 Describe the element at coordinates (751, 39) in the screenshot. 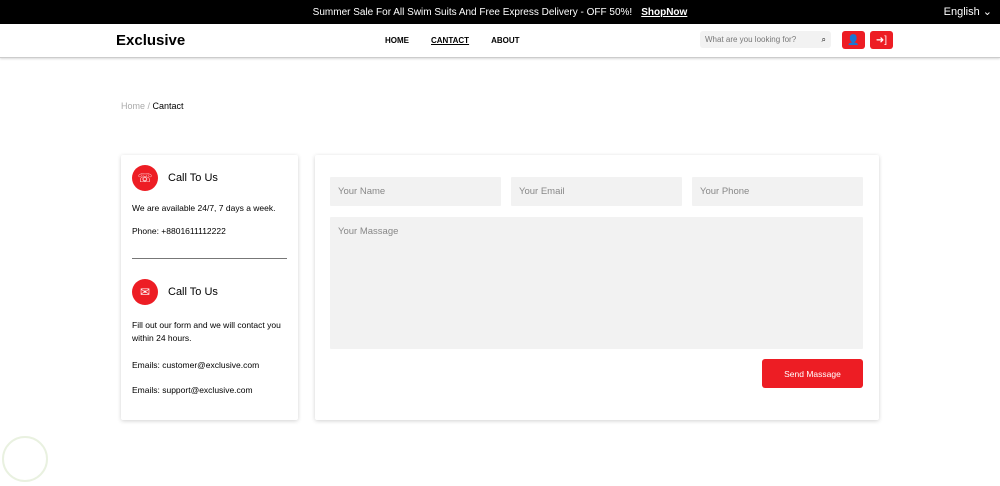

I see `search-placeholder: What are you looking for?` at that location.